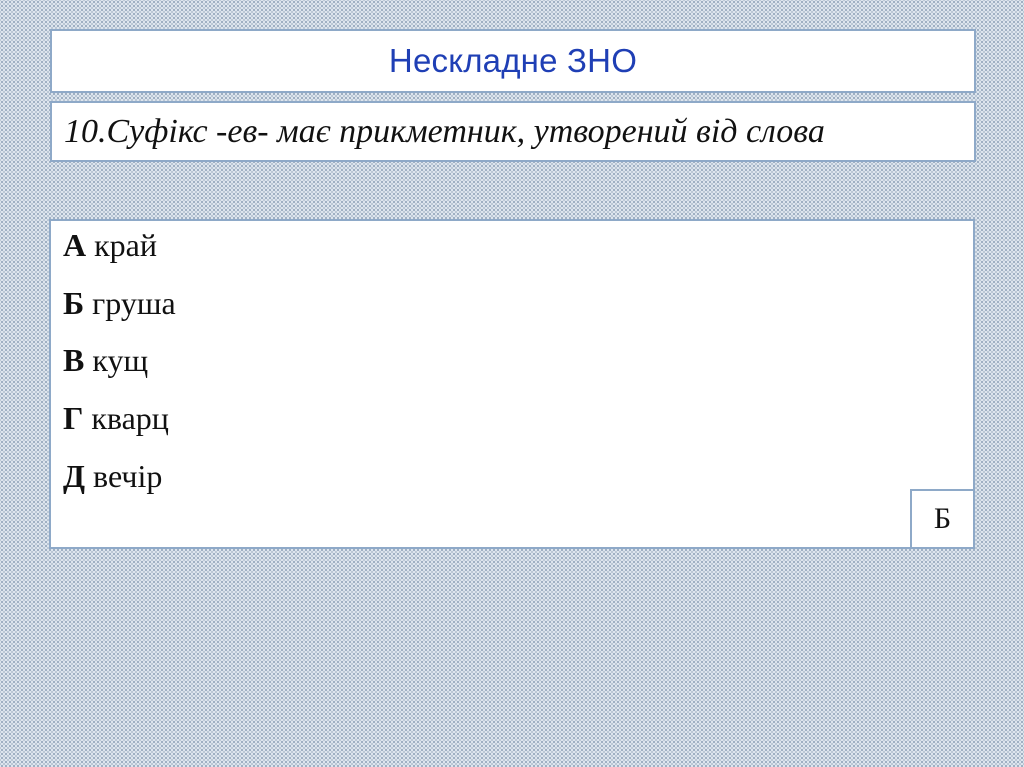 The image size is (1024, 767). What do you see at coordinates (74, 476) in the screenshot?
I see `option-e-letter: Д` at bounding box center [74, 476].